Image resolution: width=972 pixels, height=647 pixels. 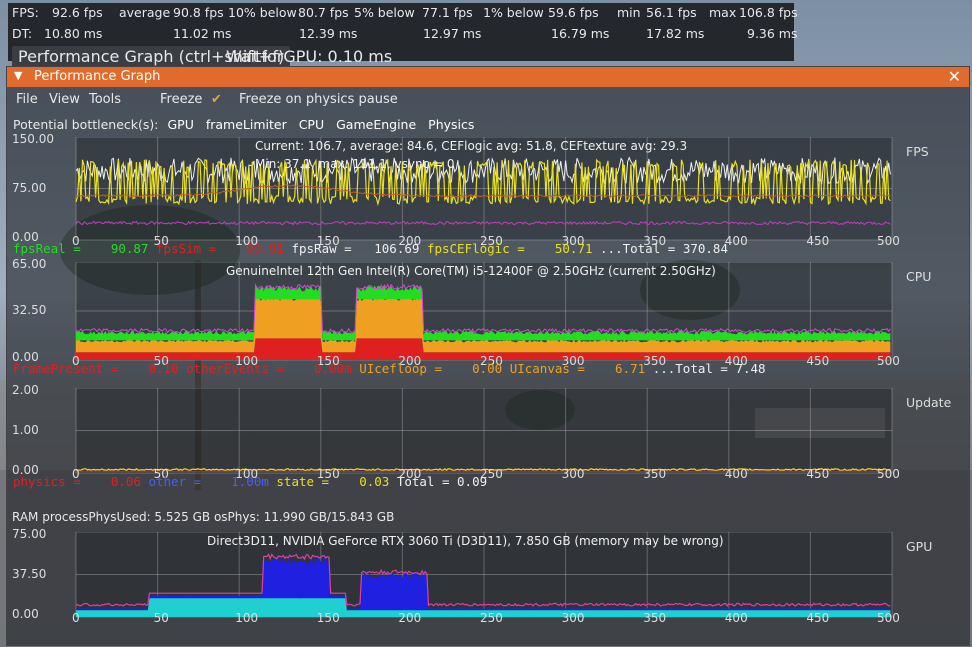 What do you see at coordinates (309, 56) in the screenshot?
I see `waitforgpu-label: WaitforGPU: 0.10 ms` at bounding box center [309, 56].